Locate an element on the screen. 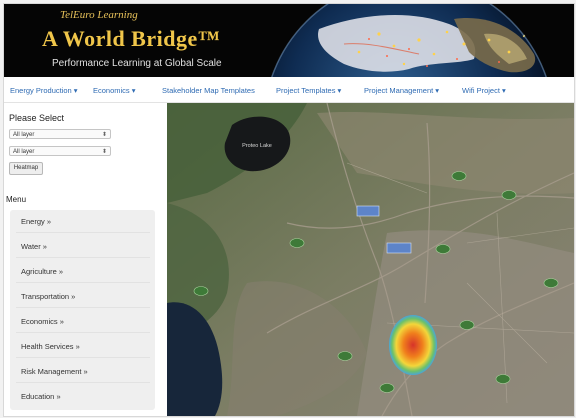  brand-subtitle: TelEuro Learning is located at coordinates (99, 15).